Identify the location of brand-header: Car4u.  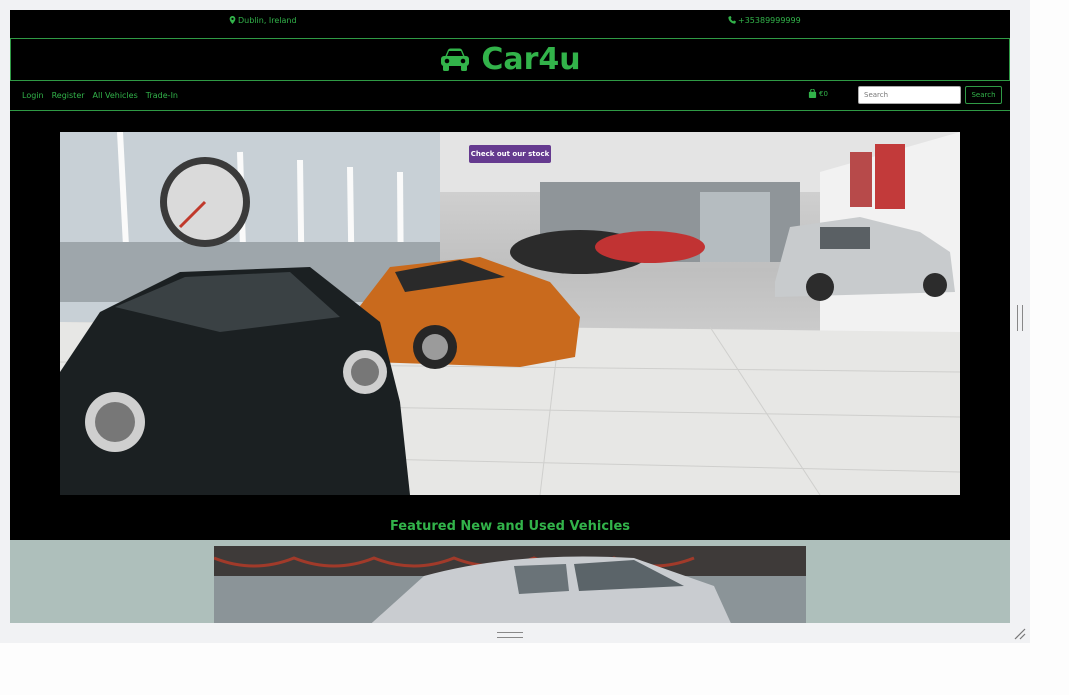
(510, 59).